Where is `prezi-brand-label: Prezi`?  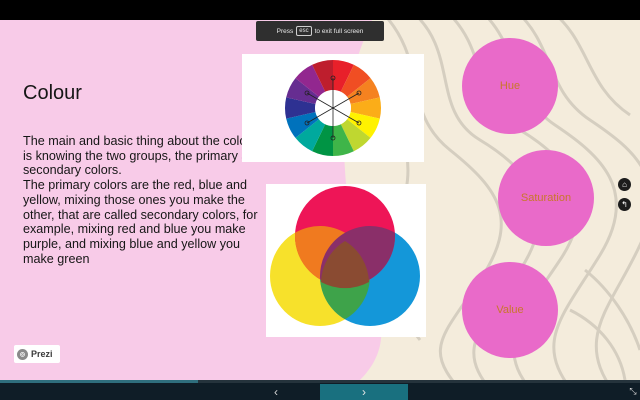
prezi-brand-label: Prezi is located at coordinates (42, 354).